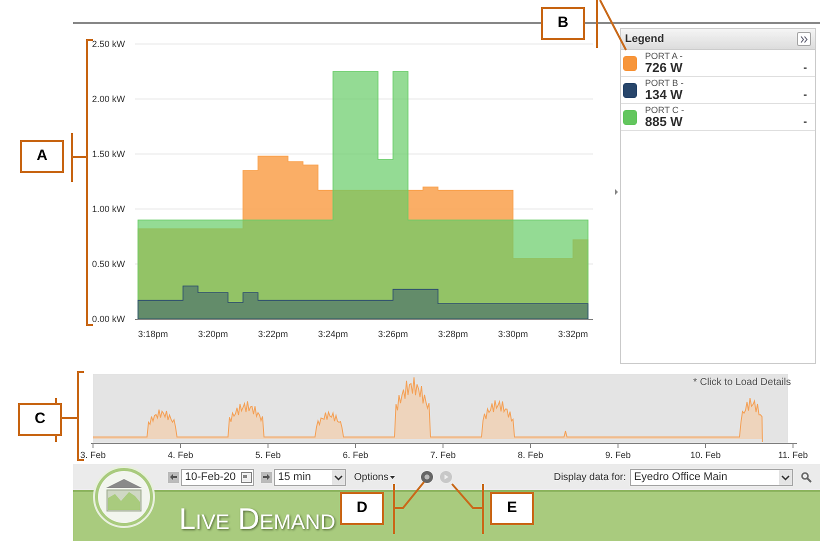  Describe the element at coordinates (531, 455) in the screenshot. I see `date-axis-label: 8. Feb` at that location.